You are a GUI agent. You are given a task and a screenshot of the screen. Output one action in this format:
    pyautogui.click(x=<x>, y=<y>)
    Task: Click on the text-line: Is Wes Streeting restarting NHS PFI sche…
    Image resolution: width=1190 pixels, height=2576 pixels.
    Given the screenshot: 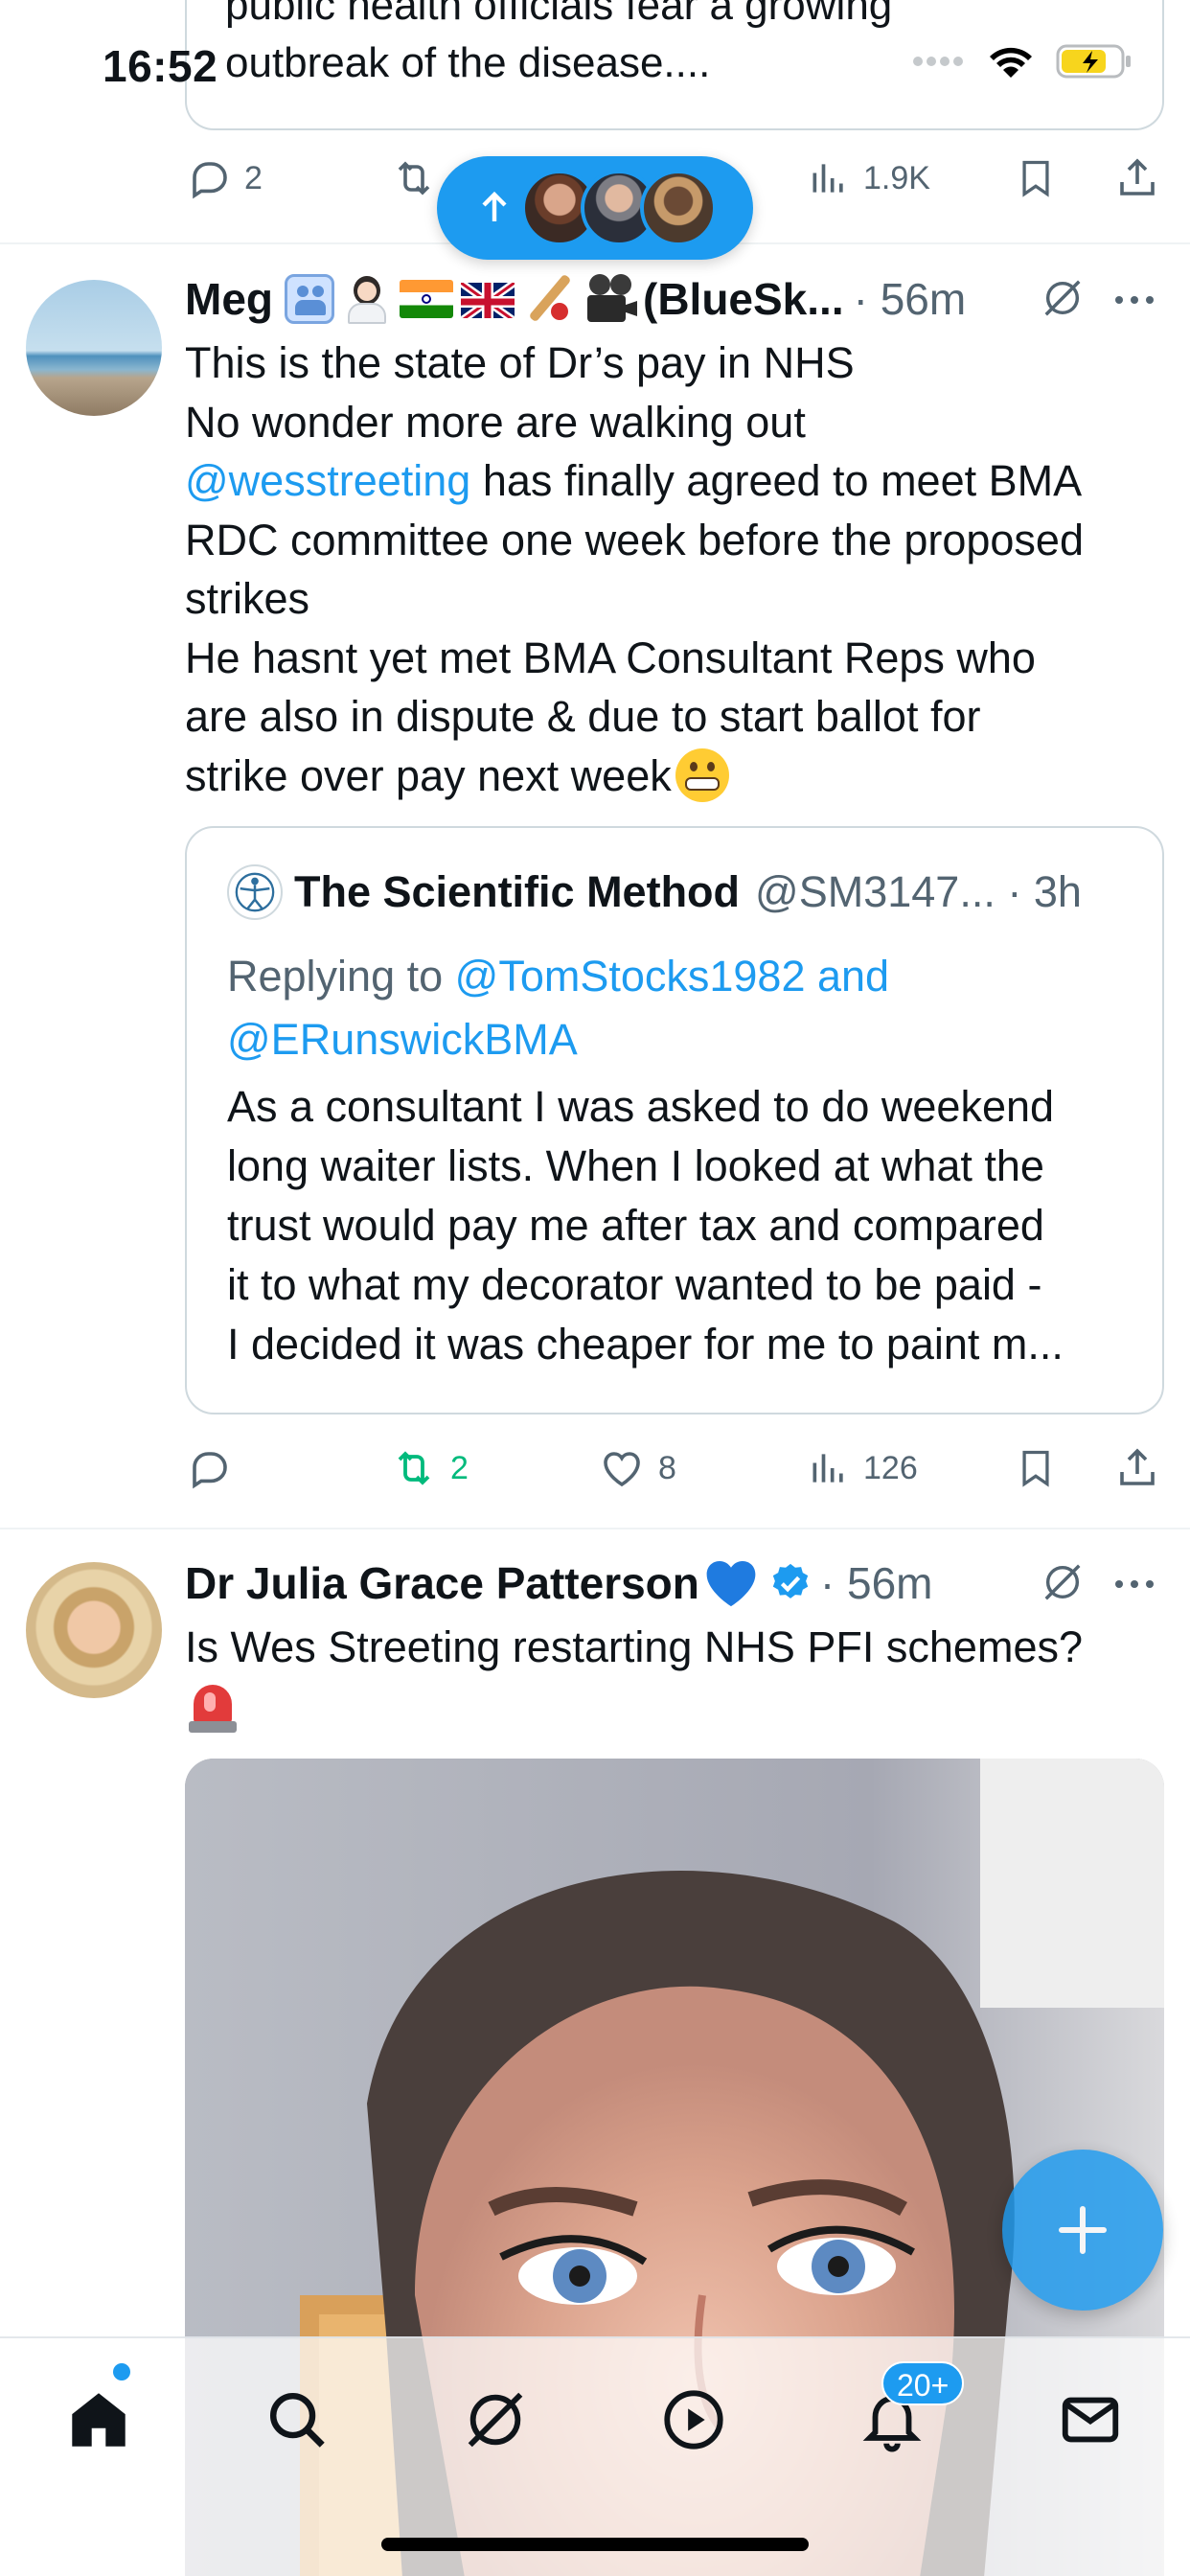 What is the action you would take?
    pyautogui.click(x=635, y=1646)
    